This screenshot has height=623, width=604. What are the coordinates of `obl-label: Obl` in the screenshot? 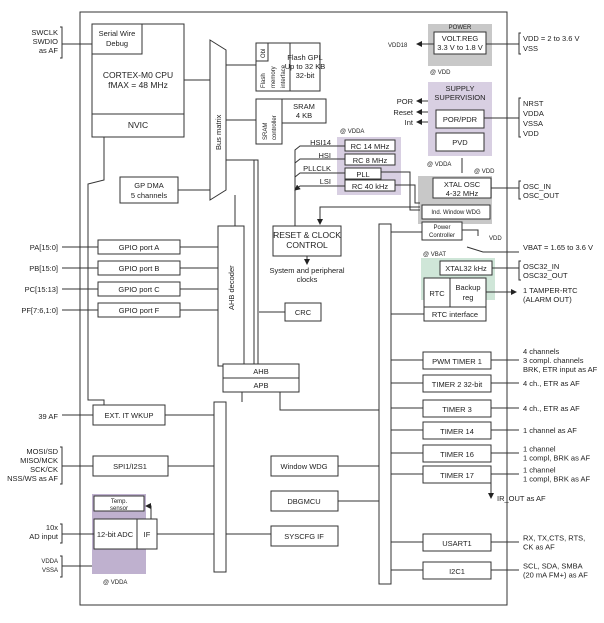 It's located at (264, 53).